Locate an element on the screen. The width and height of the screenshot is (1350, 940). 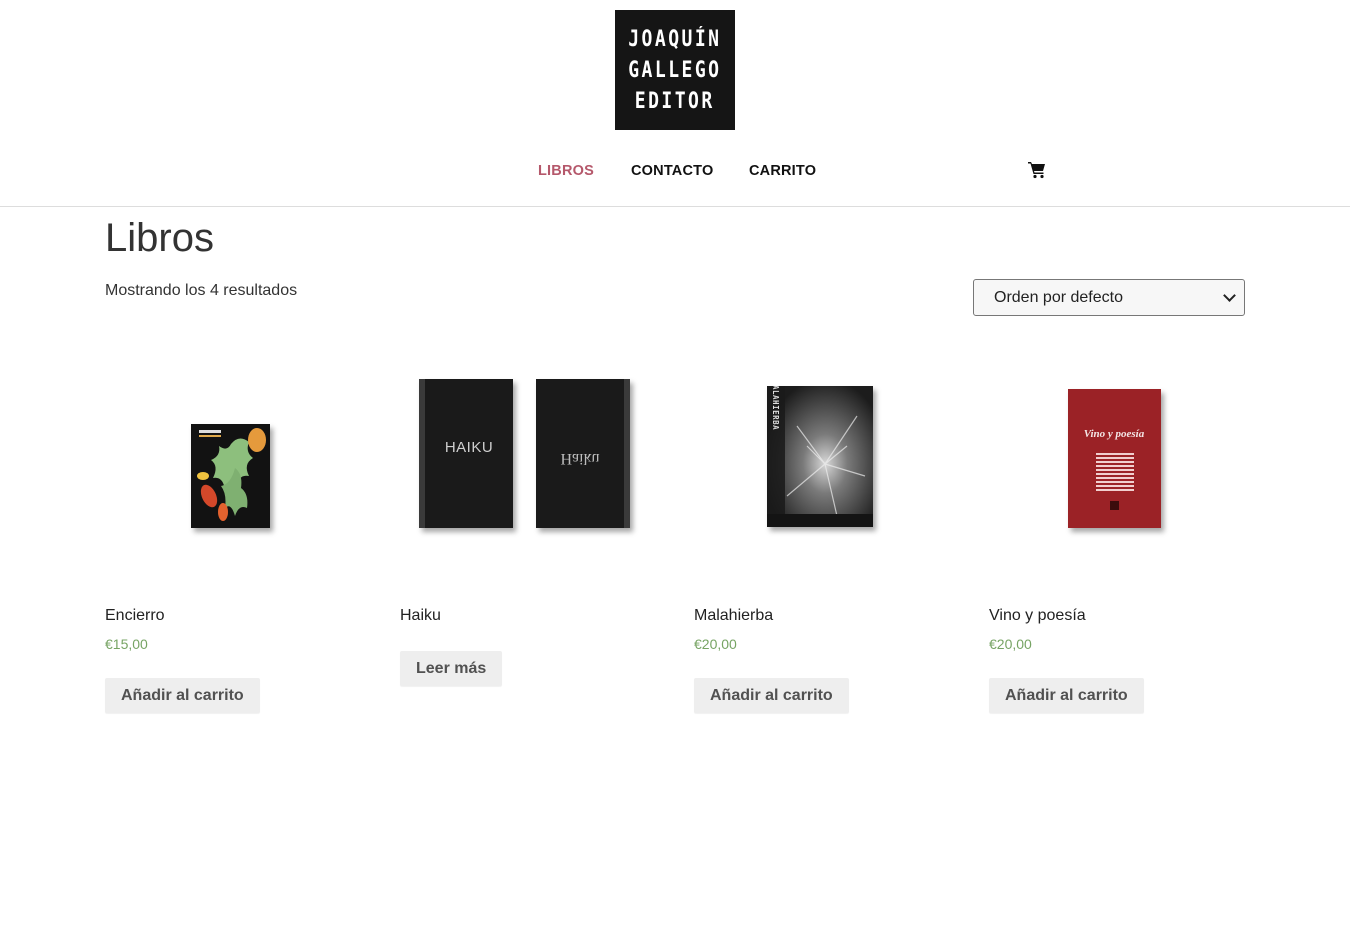
product-image: HAIKU Haiku is located at coordinates (535, 465).